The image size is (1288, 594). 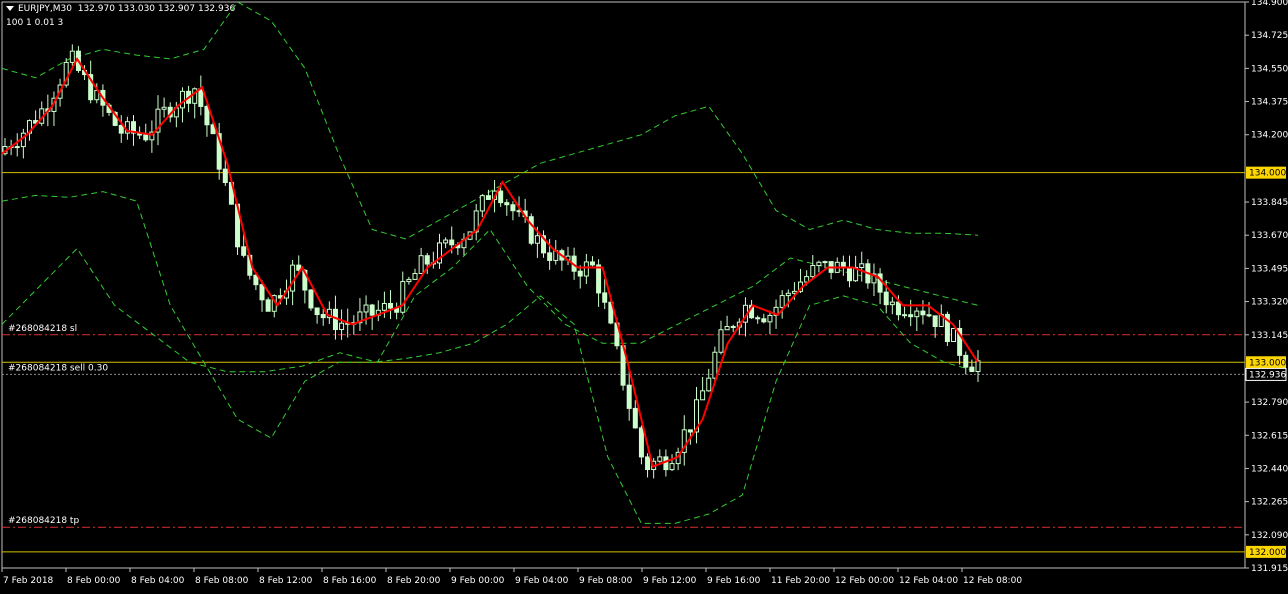 What do you see at coordinates (1267, 363) in the screenshot?
I see `level-price-label: 133.000` at bounding box center [1267, 363].